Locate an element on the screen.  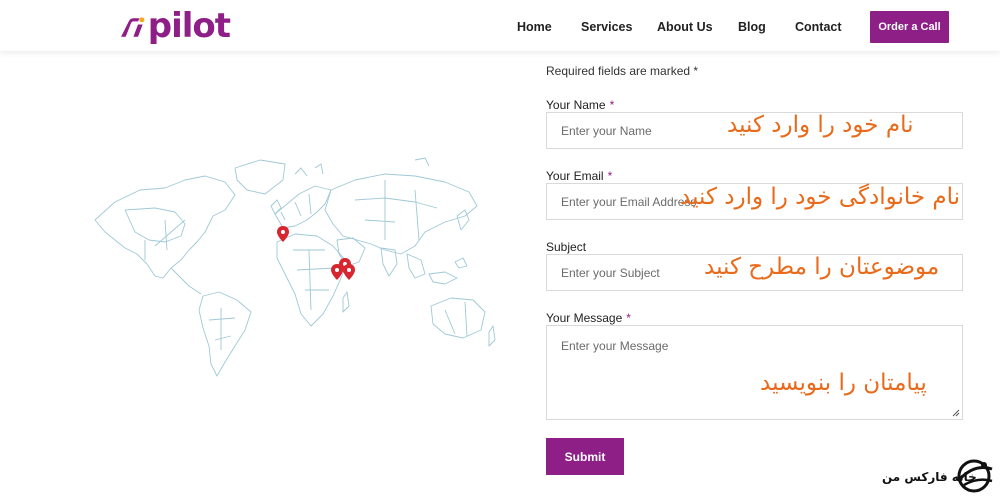
name-label: Your Name * is located at coordinates (580, 105).